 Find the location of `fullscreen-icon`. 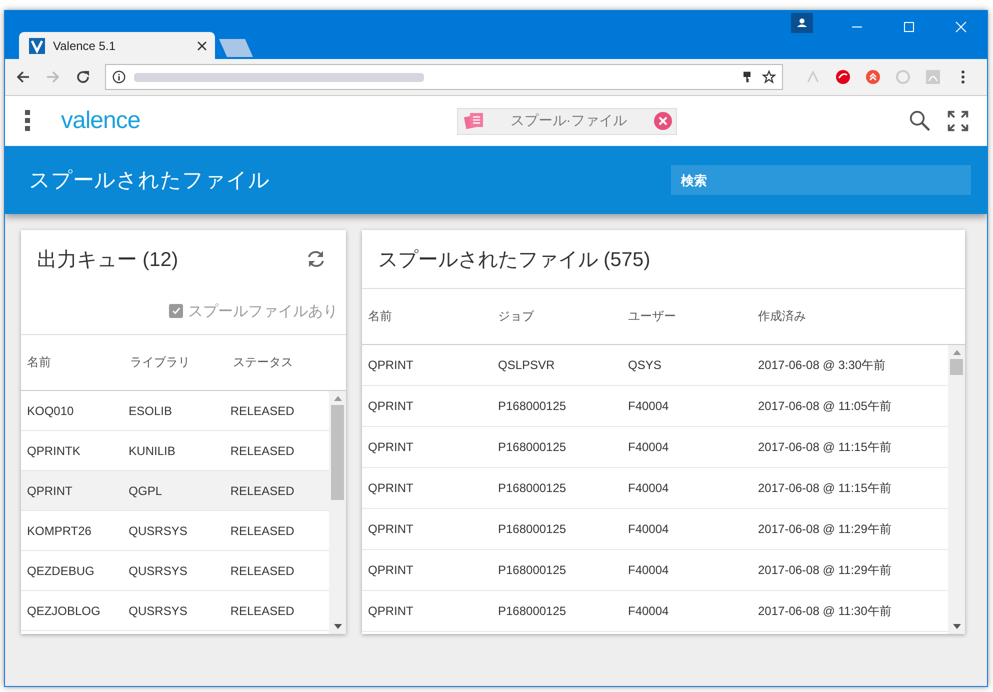

fullscreen-icon is located at coordinates (958, 121).